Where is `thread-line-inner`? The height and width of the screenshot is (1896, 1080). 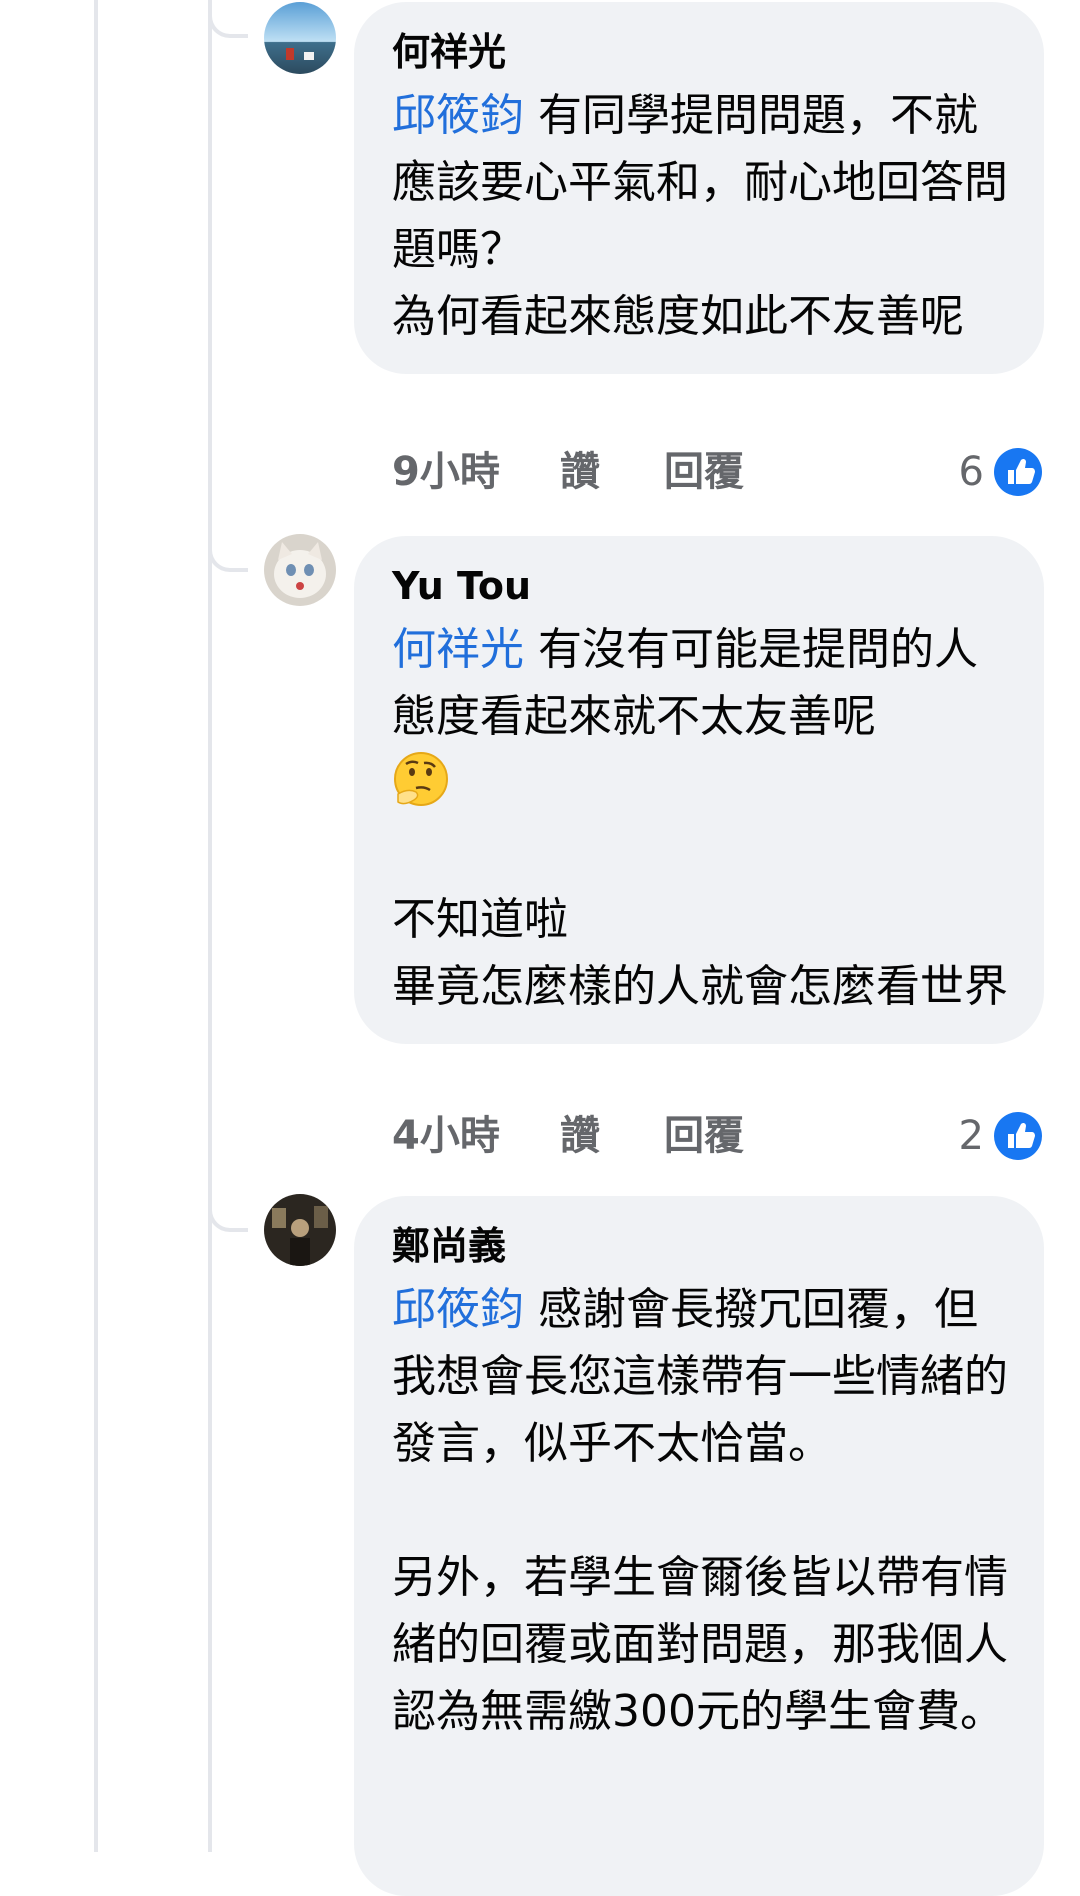 thread-line-inner is located at coordinates (210, 926).